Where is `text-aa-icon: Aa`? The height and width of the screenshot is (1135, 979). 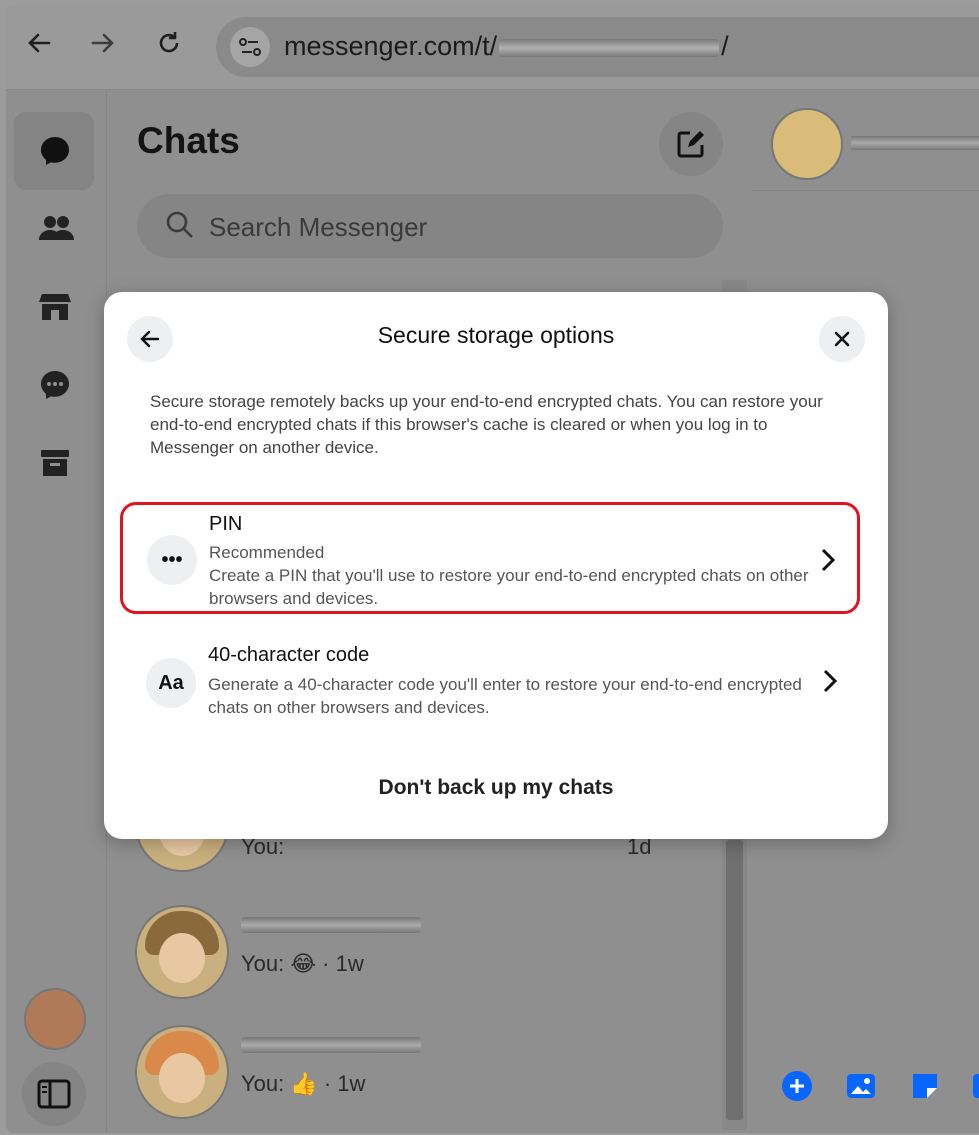
text-aa-icon: Aa is located at coordinates (171, 683).